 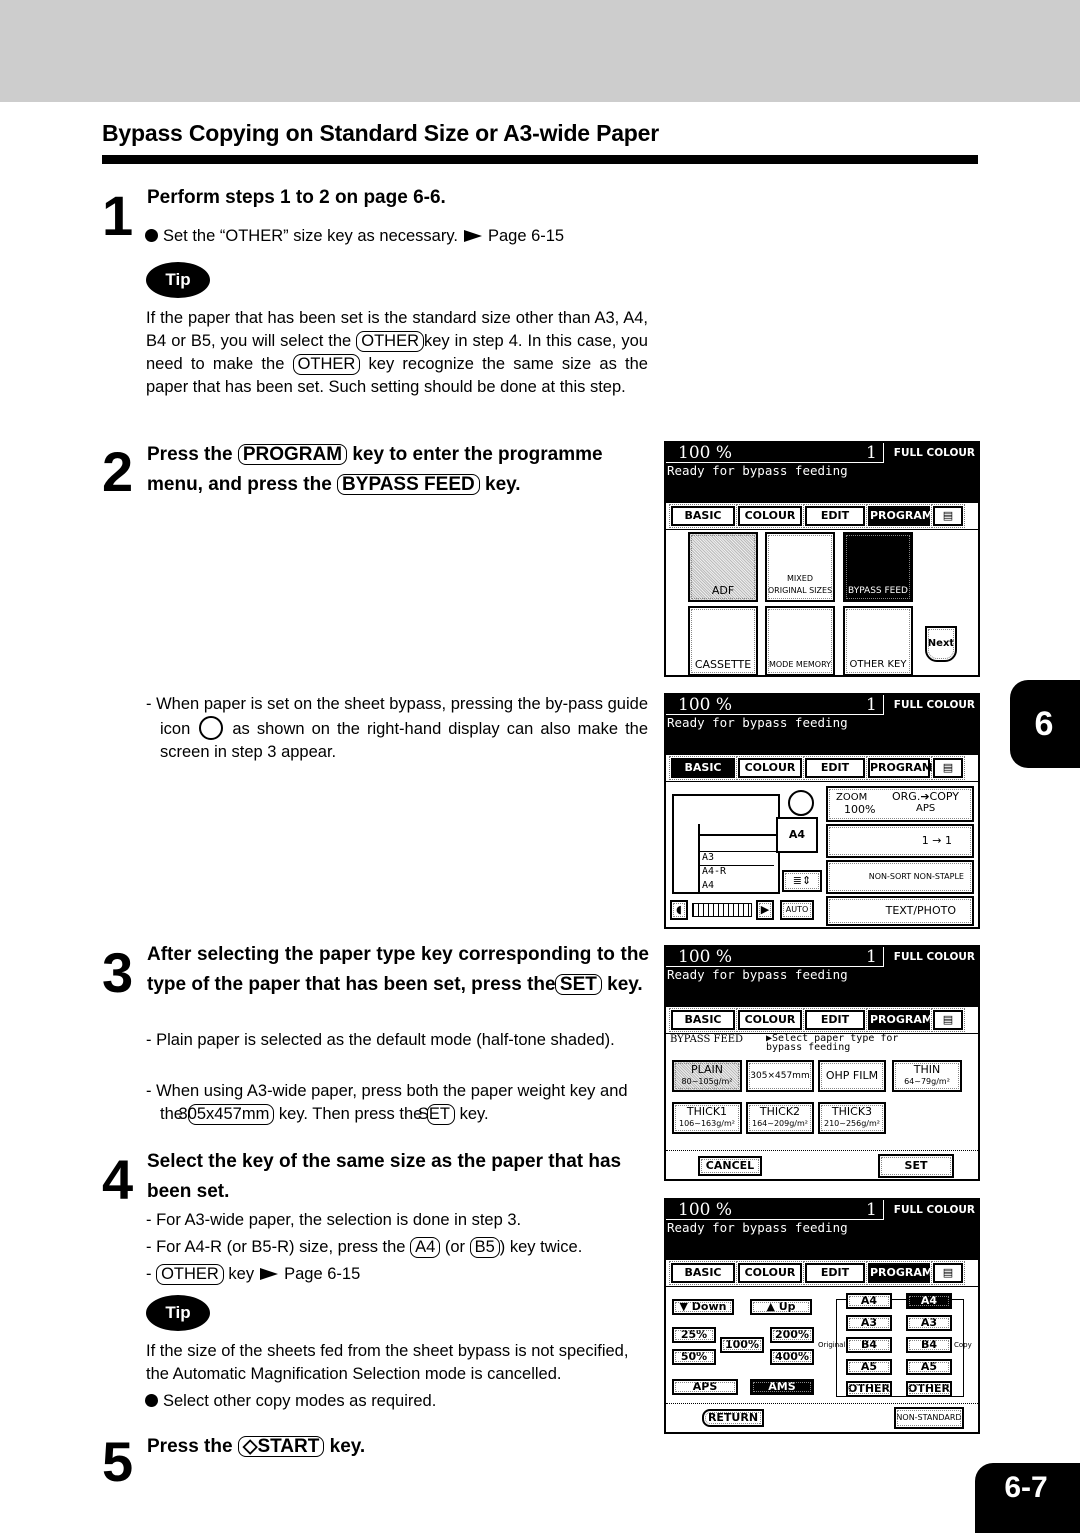 What do you see at coordinates (118, 471) in the screenshot?
I see `step-2-number: 2` at bounding box center [118, 471].